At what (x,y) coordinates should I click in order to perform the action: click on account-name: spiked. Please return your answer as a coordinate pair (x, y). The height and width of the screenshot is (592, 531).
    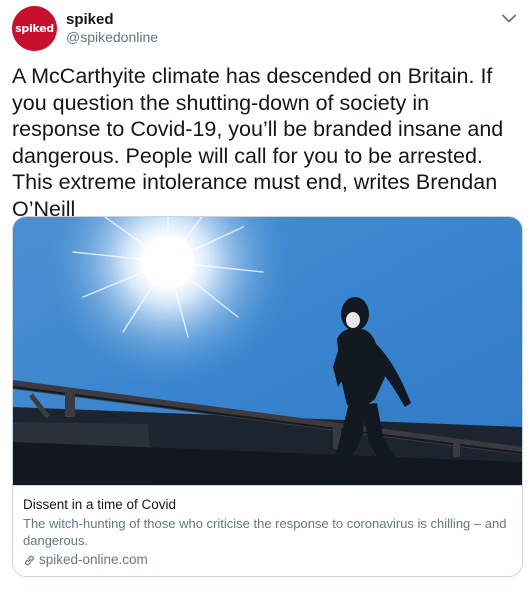
    Looking at the image, I should click on (90, 19).